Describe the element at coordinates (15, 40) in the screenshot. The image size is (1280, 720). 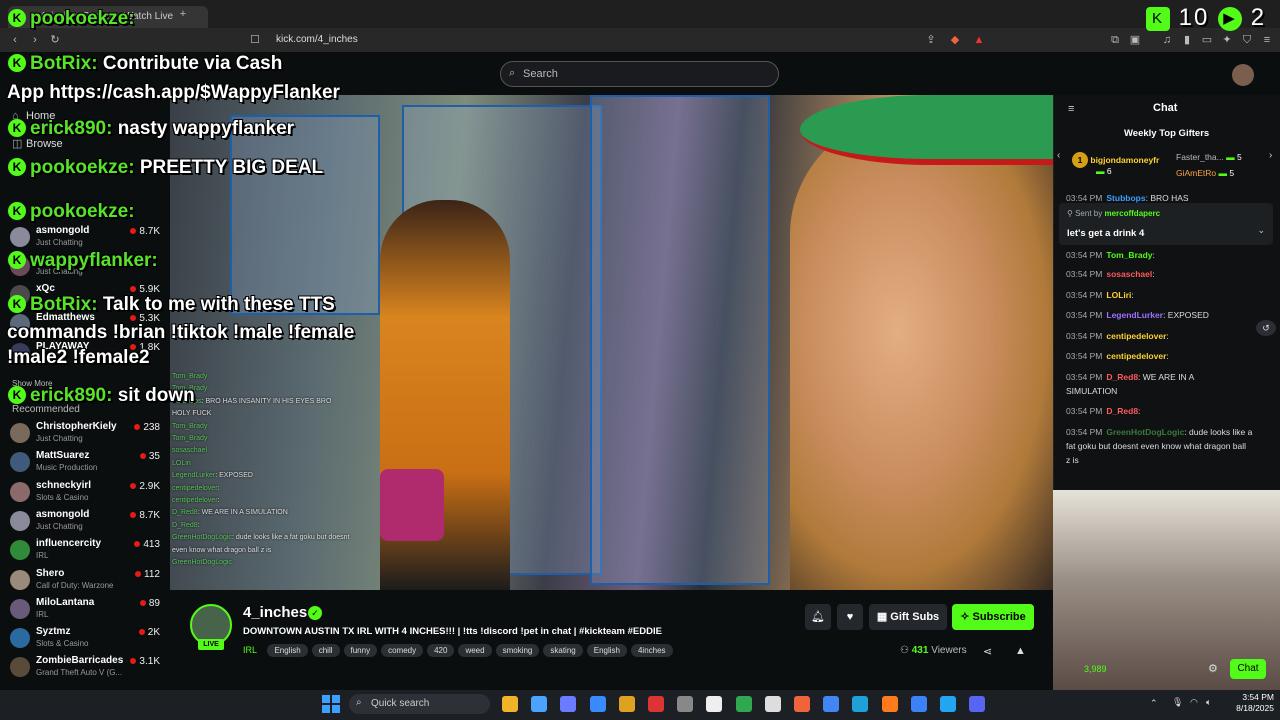
I see `back-icon: ‹` at that location.